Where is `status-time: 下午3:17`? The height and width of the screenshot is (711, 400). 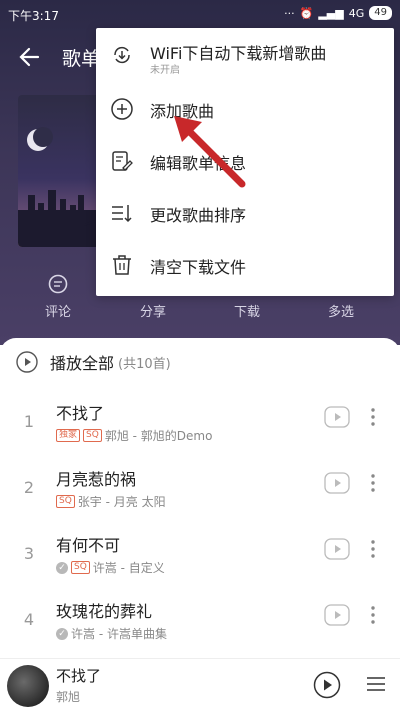 status-time: 下午3:17 is located at coordinates (33, 16).